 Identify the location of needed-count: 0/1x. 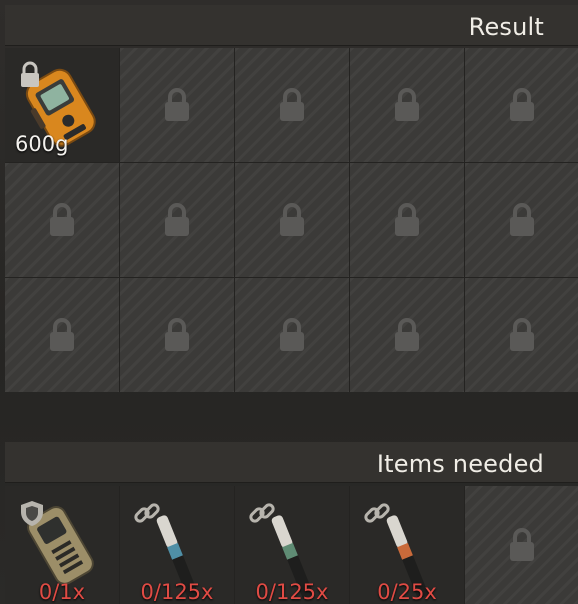
(62, 592).